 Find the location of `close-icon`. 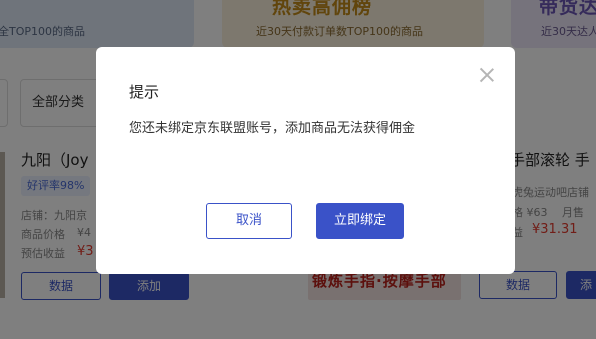

close-icon is located at coordinates (487, 75).